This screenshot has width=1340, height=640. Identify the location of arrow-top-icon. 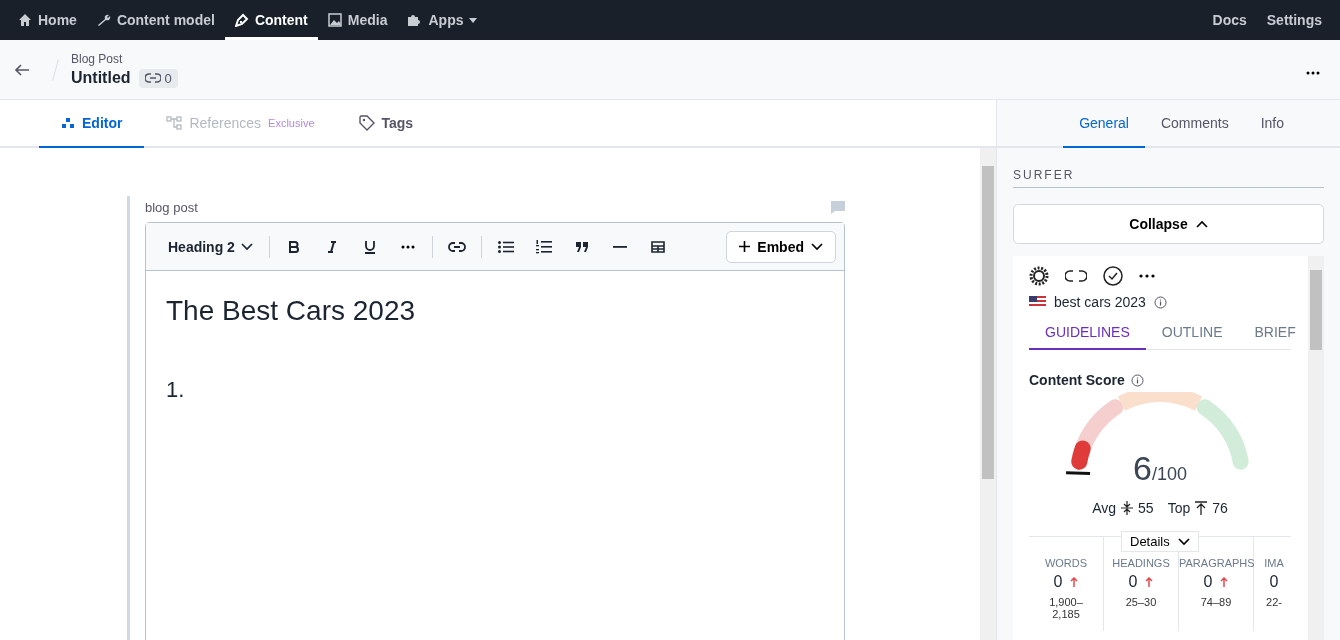
(1201, 508).